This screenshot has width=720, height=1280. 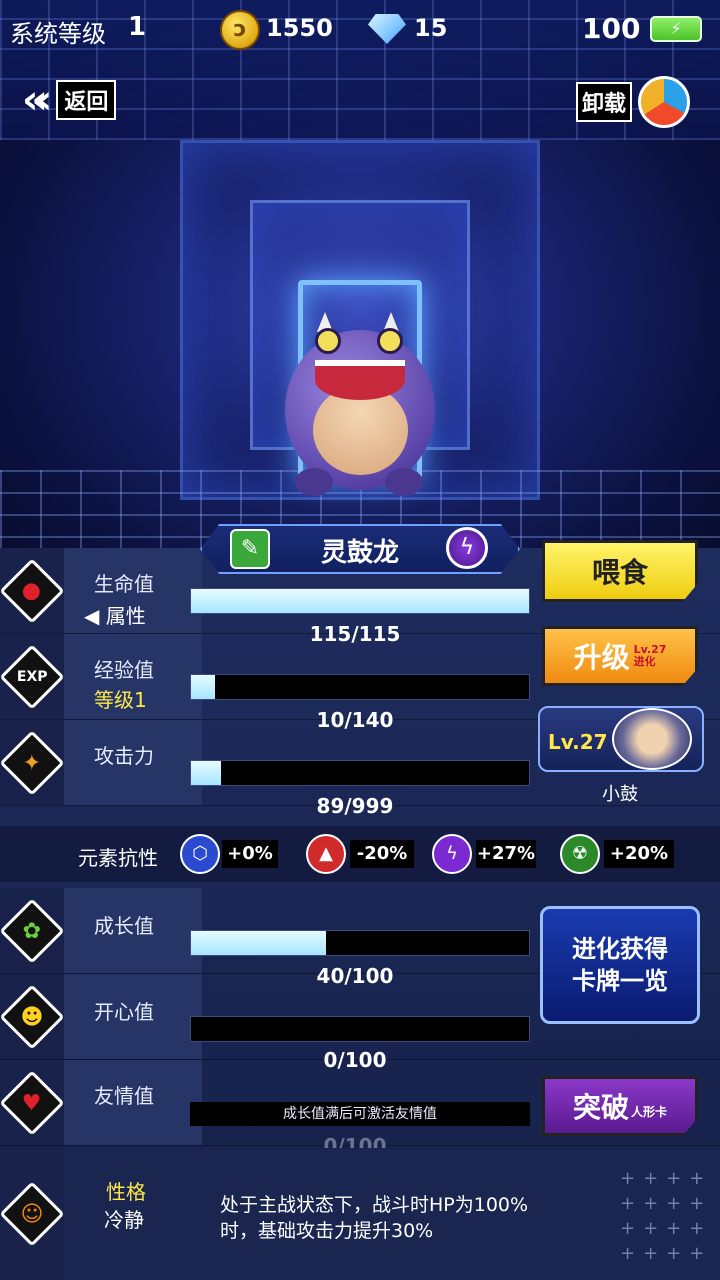 I want to click on fire-element-icon: ▲, so click(x=326, y=854).